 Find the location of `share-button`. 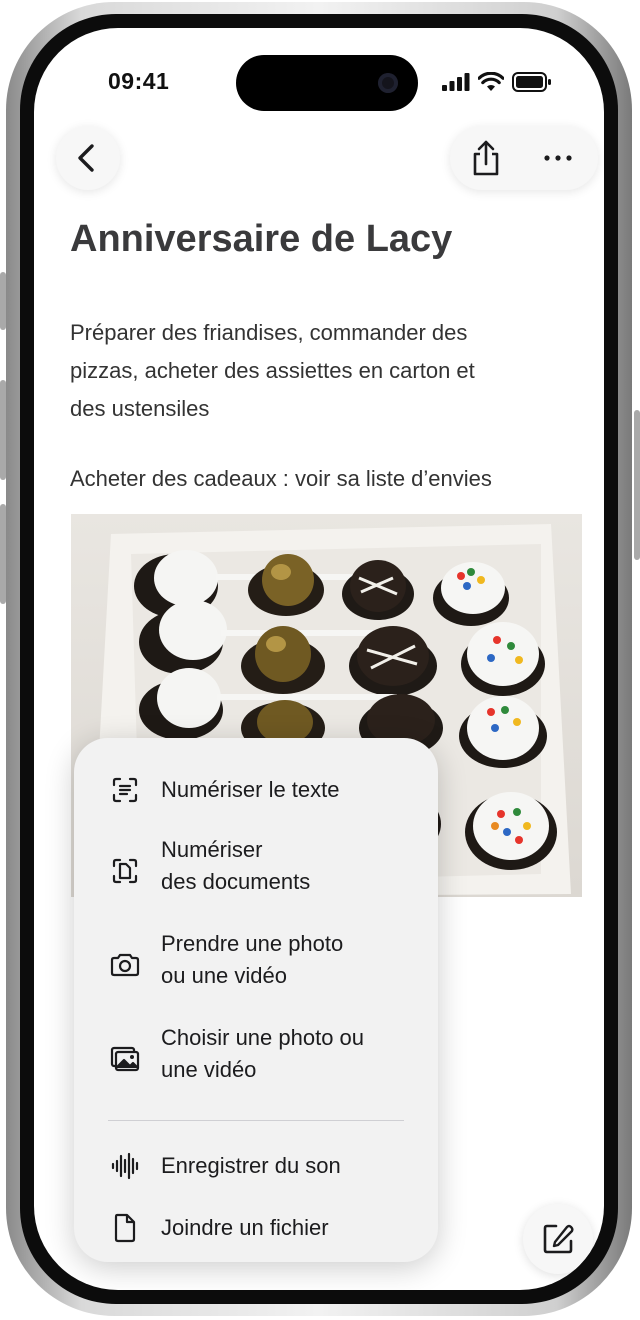

share-button is located at coordinates (486, 158).